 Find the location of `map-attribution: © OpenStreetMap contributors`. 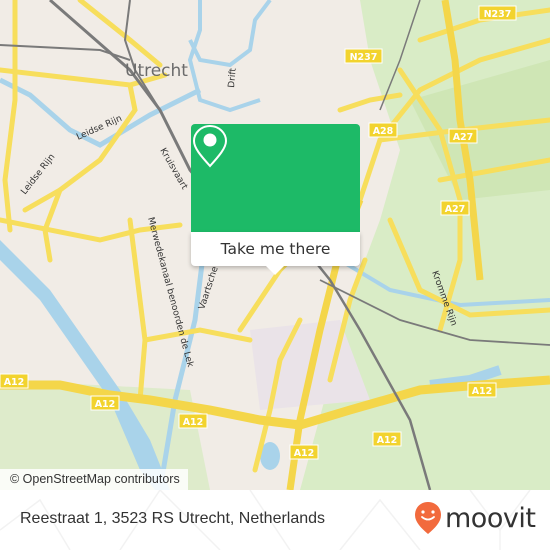

map-attribution: © OpenStreetMap contributors is located at coordinates (94, 479).